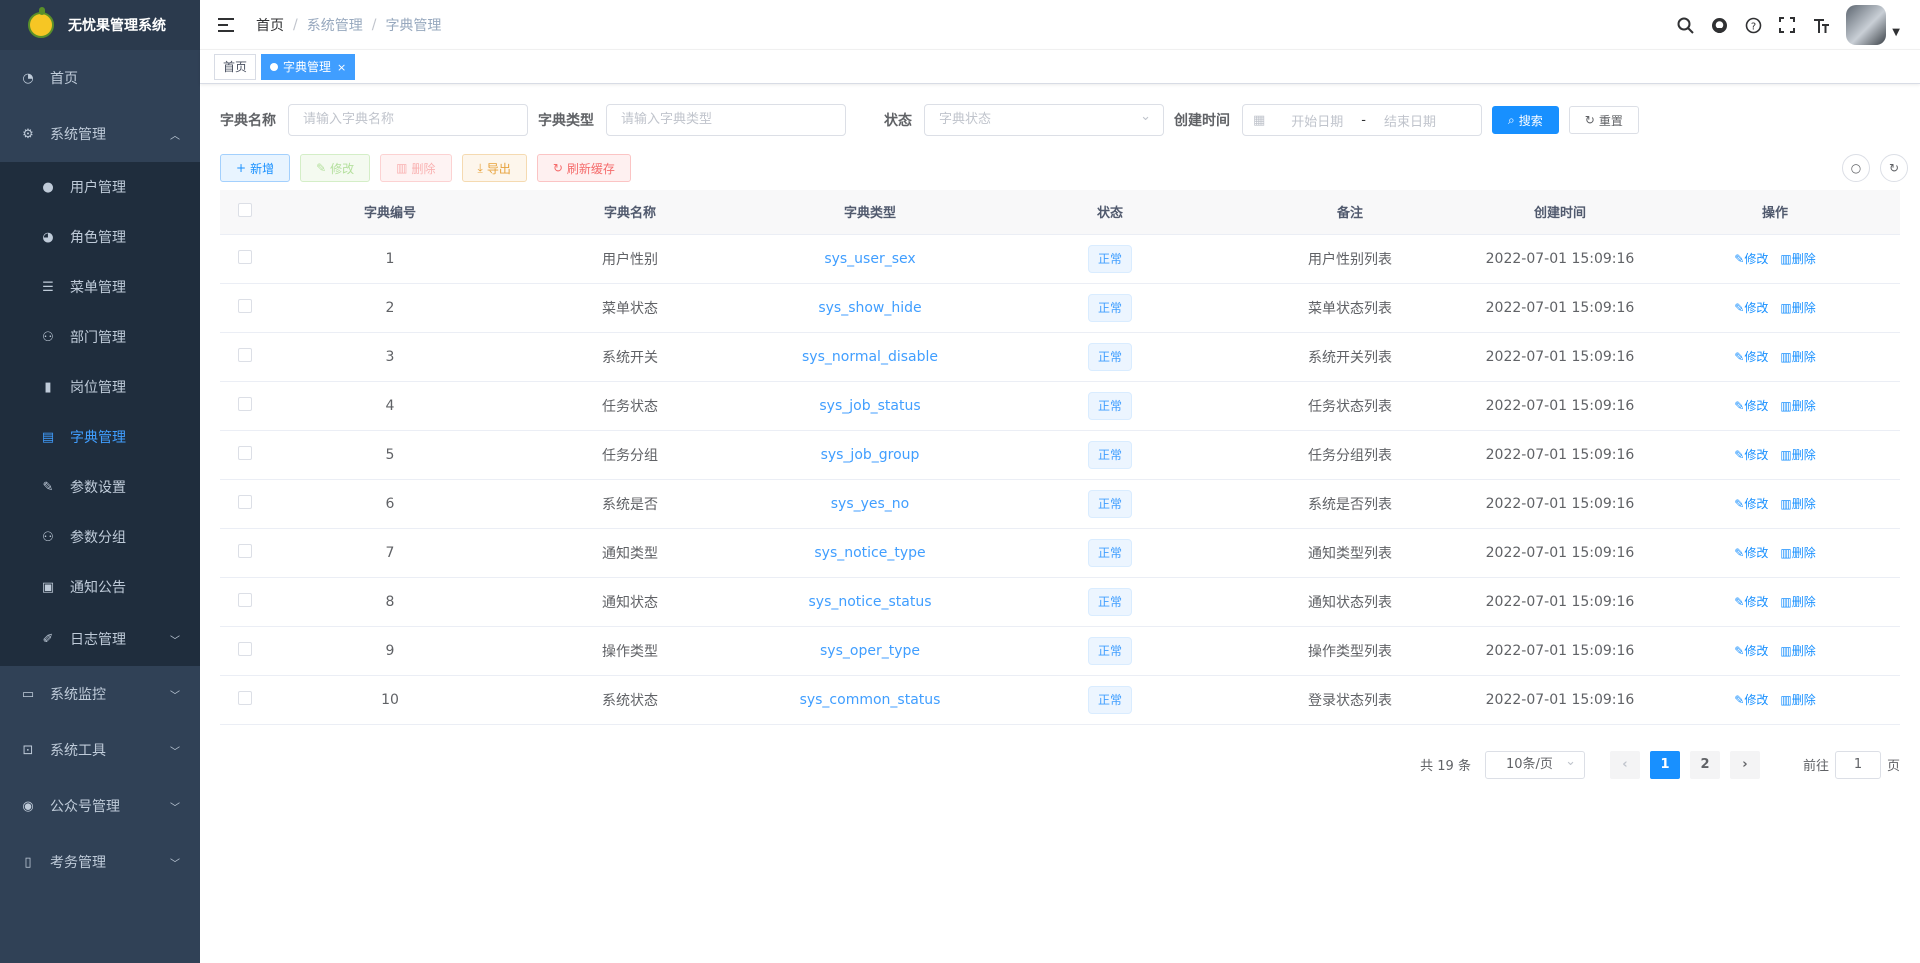 The image size is (1920, 963). Describe the element at coordinates (100, 437) in the screenshot. I see `sidebar-item-dict: ▤ 字典管理` at that location.